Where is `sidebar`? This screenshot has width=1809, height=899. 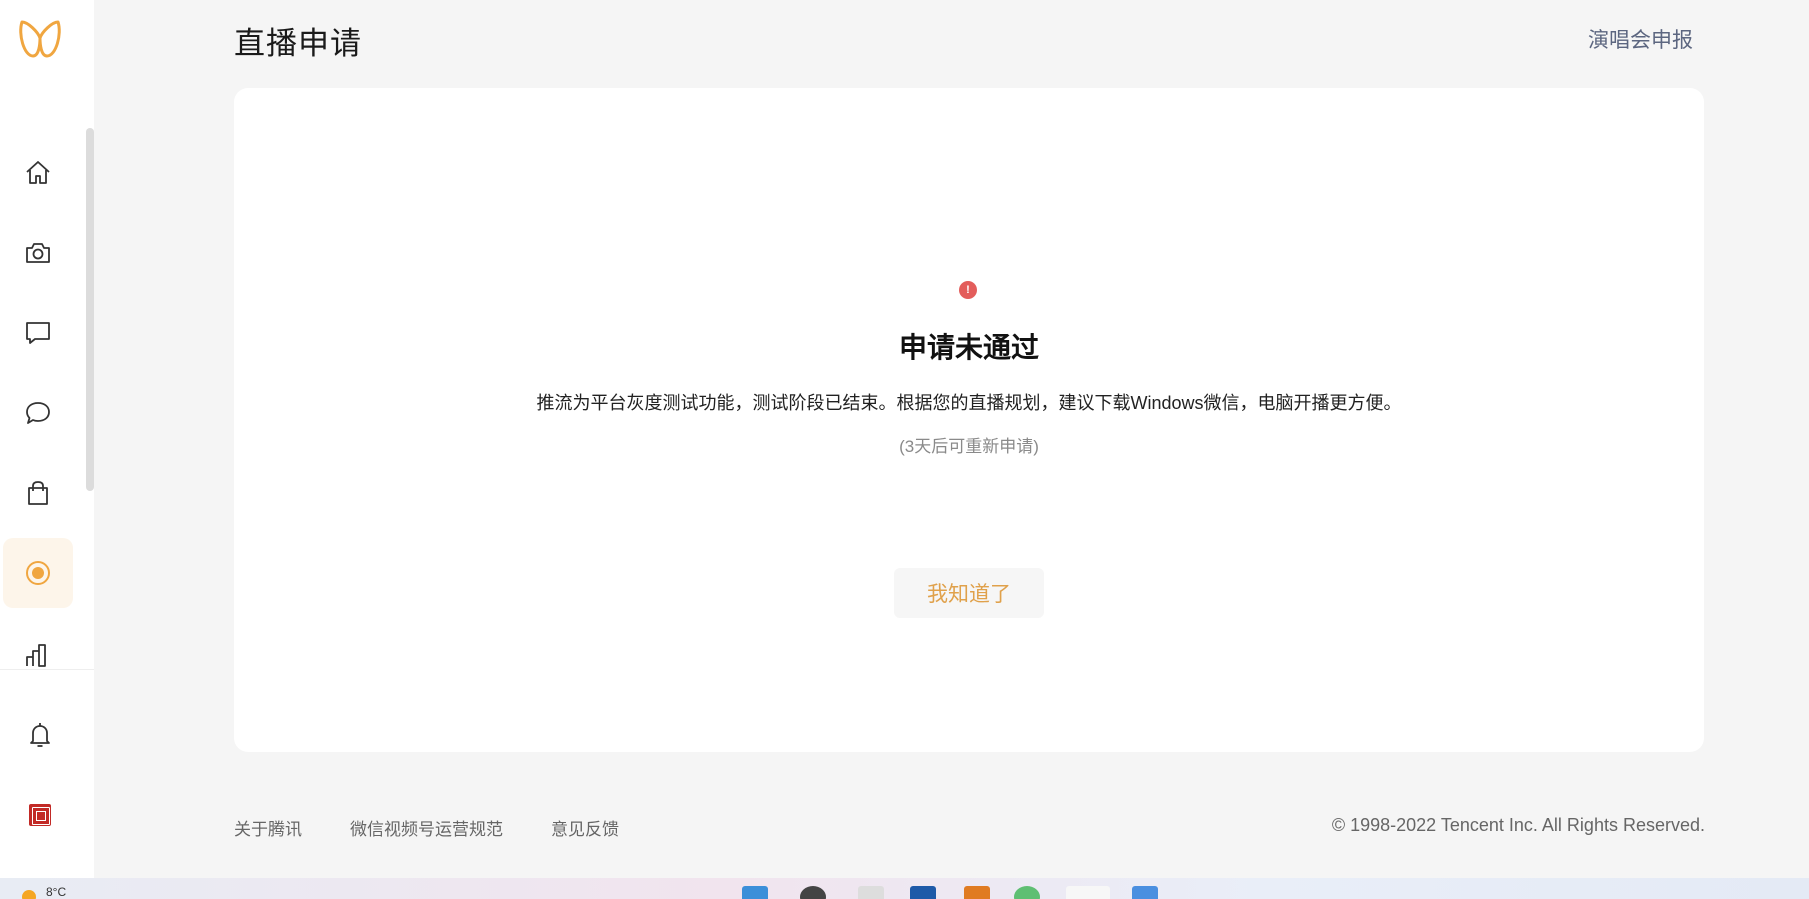
sidebar is located at coordinates (47, 439).